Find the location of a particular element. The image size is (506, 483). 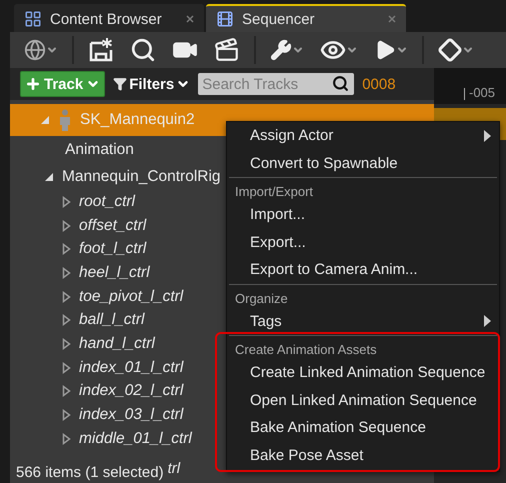

mannequin-icon is located at coordinates (65, 120).